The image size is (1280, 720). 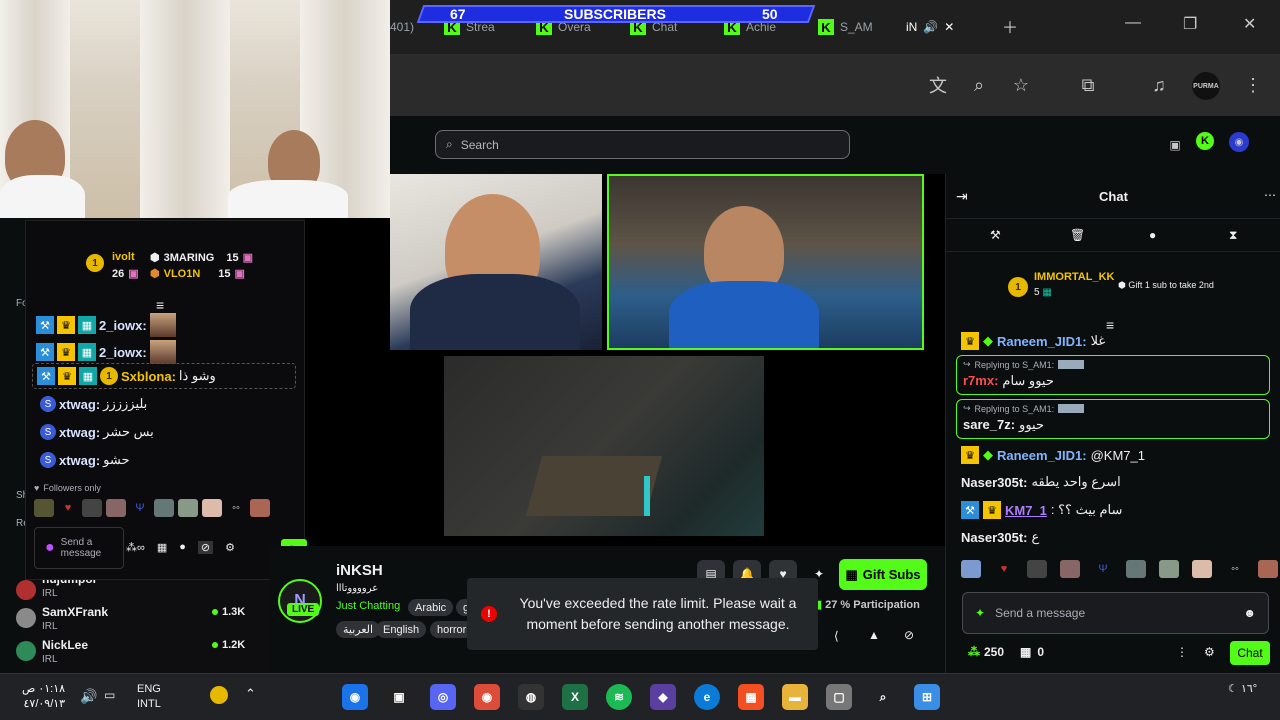 What do you see at coordinates (1249, 613) in the screenshot?
I see `emoji-icon: ☻` at bounding box center [1249, 613].